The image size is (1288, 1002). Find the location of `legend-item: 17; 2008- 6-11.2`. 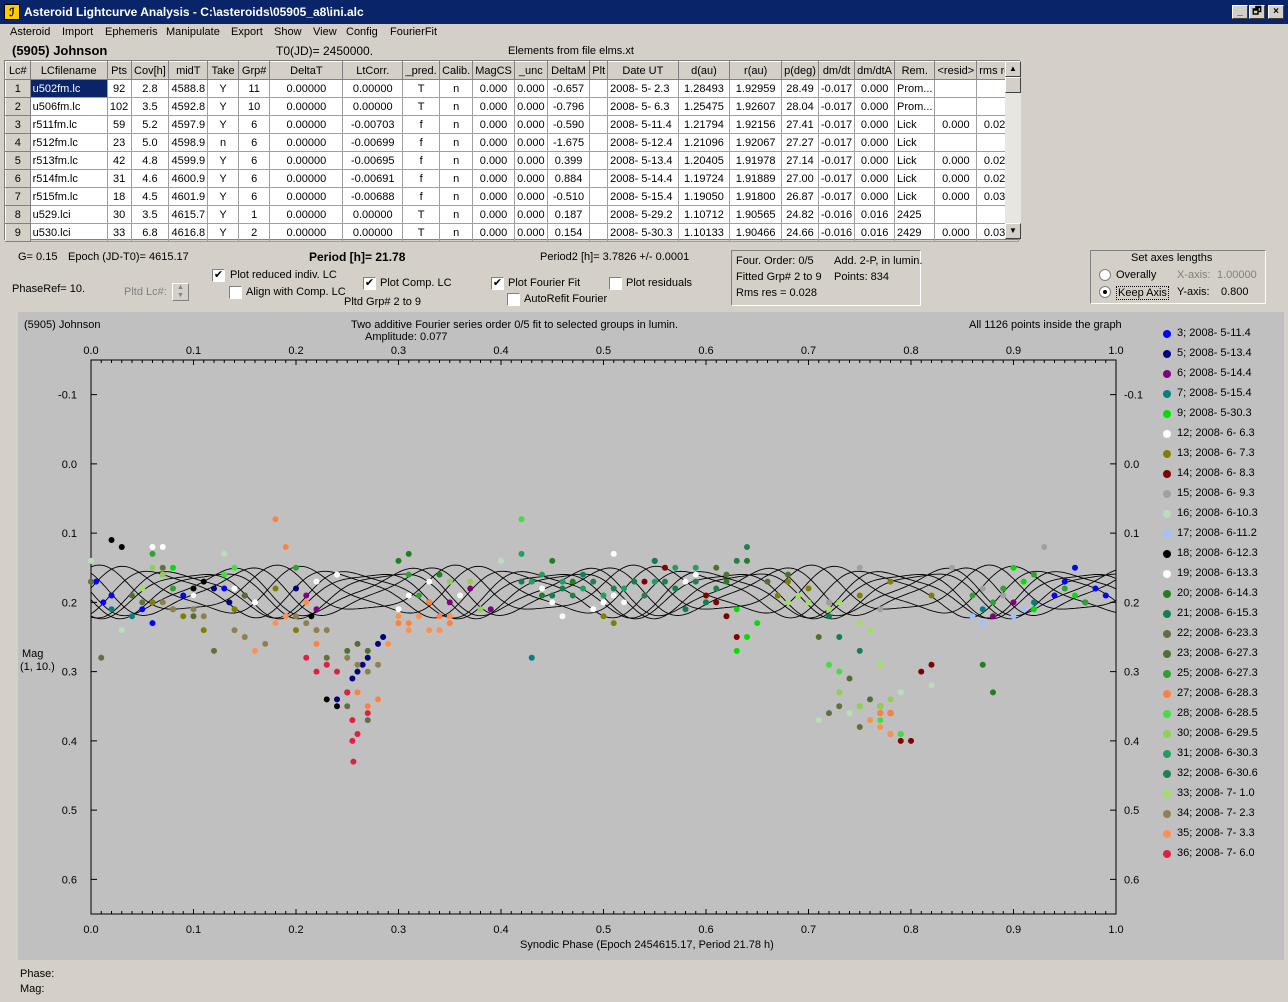

legend-item: 17; 2008- 6-11.2 is located at coordinates (1210, 533).